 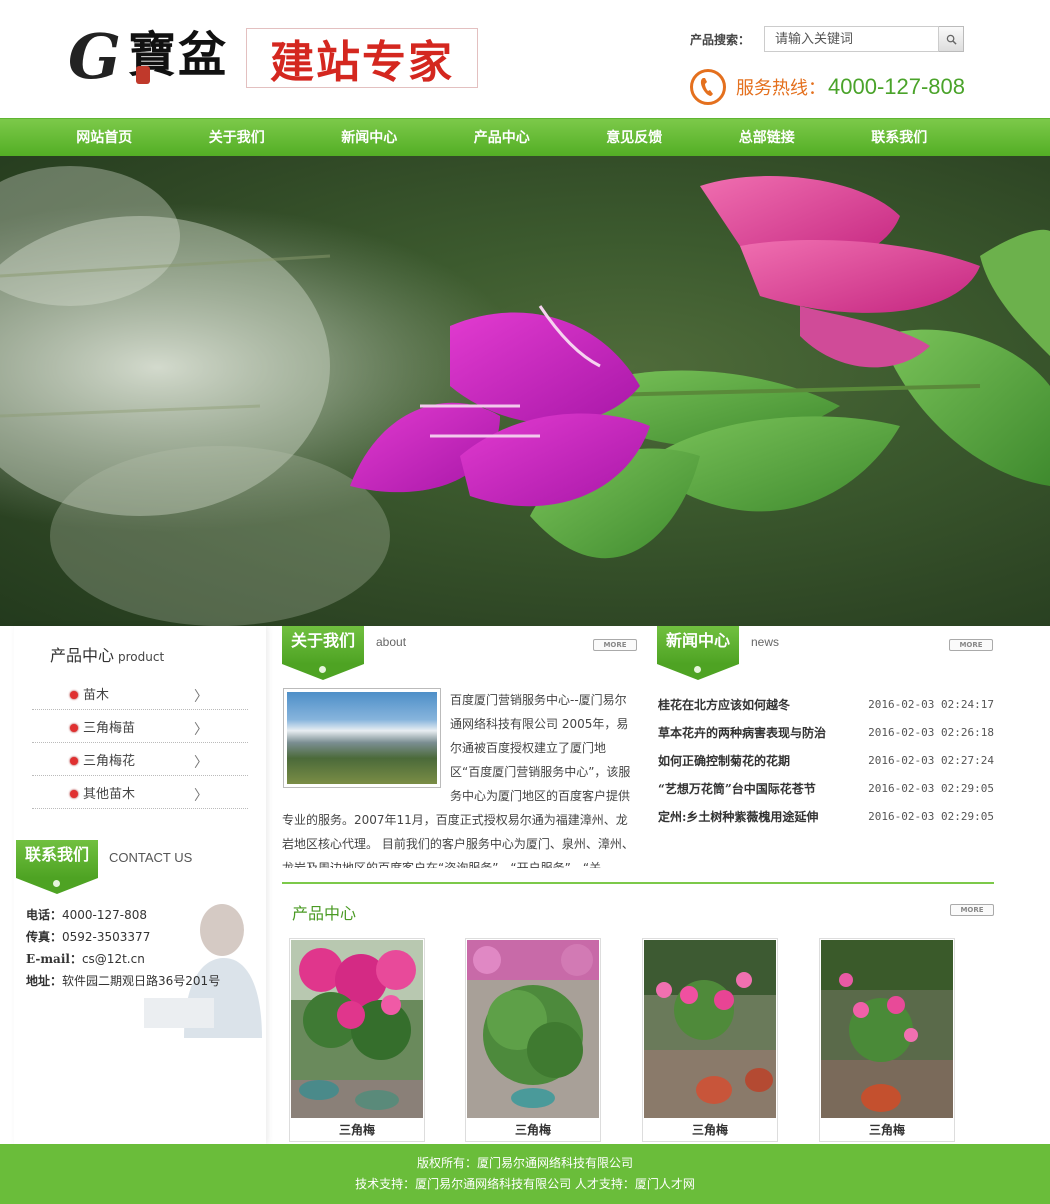 What do you see at coordinates (931, 760) in the screenshot?
I see `news-date: 2016-02-03 02:27:24` at bounding box center [931, 760].